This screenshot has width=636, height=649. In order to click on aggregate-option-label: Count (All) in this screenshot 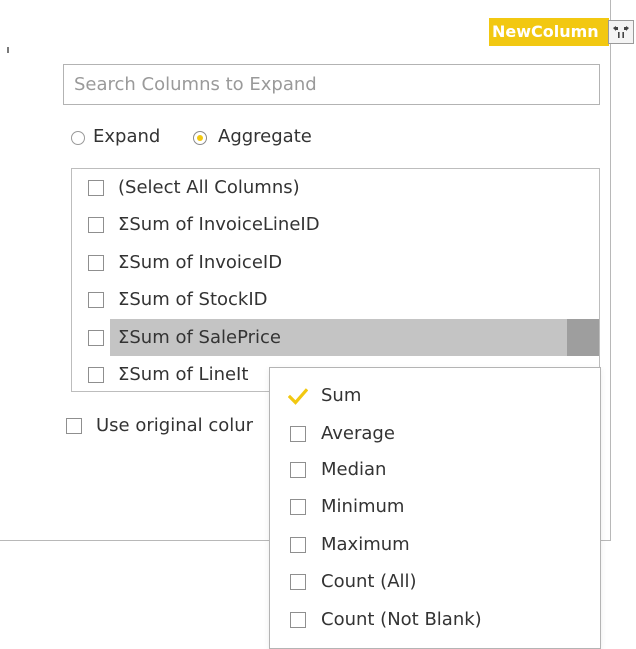, I will do `click(369, 582)`.